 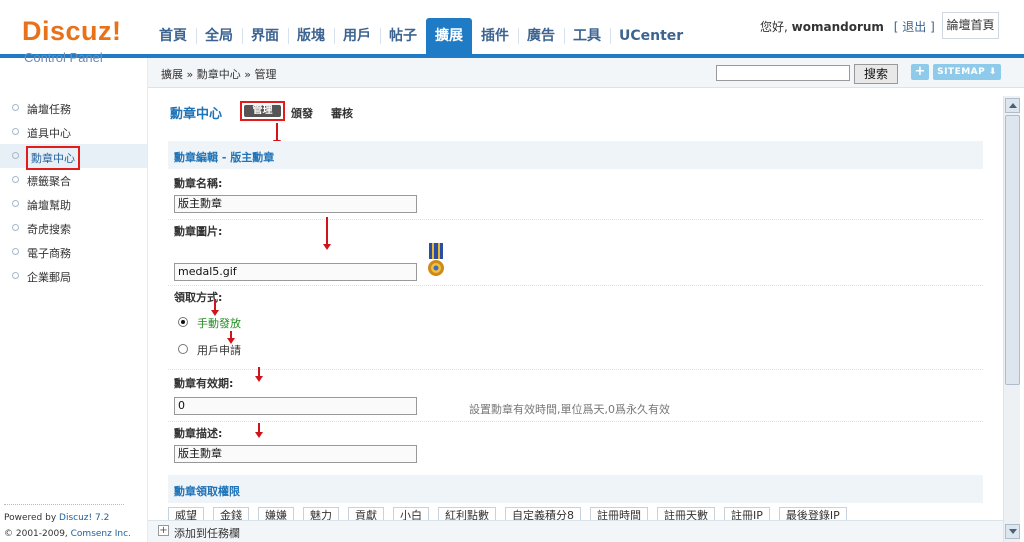 I want to click on powered-prefix: Powered by, so click(x=32, y=518).